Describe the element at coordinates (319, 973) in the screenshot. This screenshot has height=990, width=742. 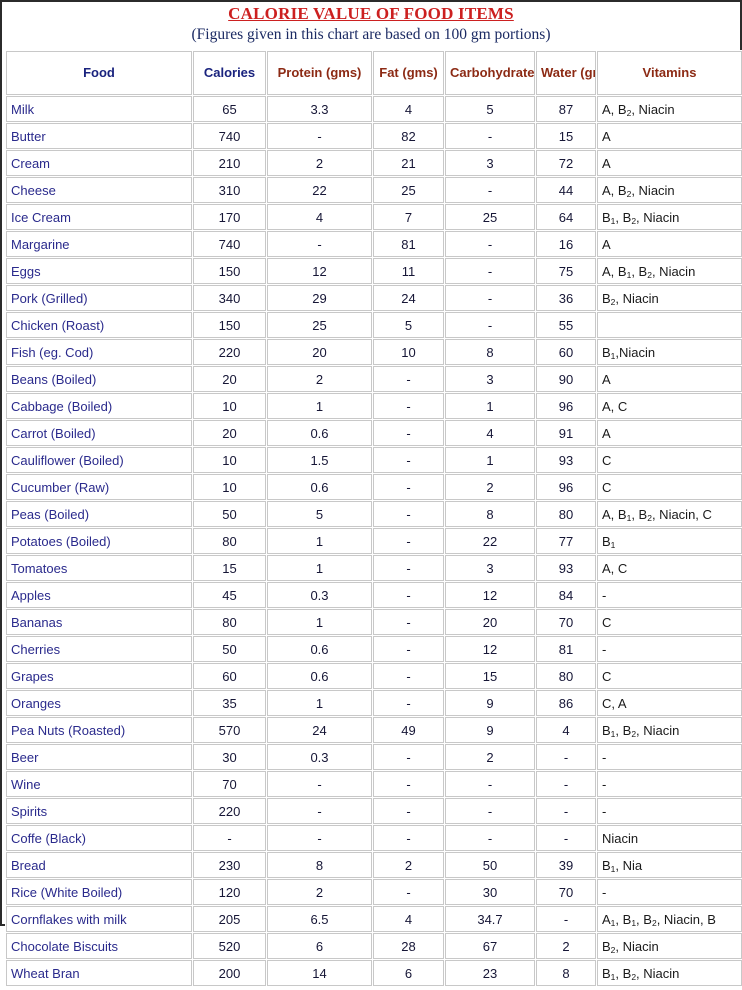
I see `cell-protein: 14` at that location.